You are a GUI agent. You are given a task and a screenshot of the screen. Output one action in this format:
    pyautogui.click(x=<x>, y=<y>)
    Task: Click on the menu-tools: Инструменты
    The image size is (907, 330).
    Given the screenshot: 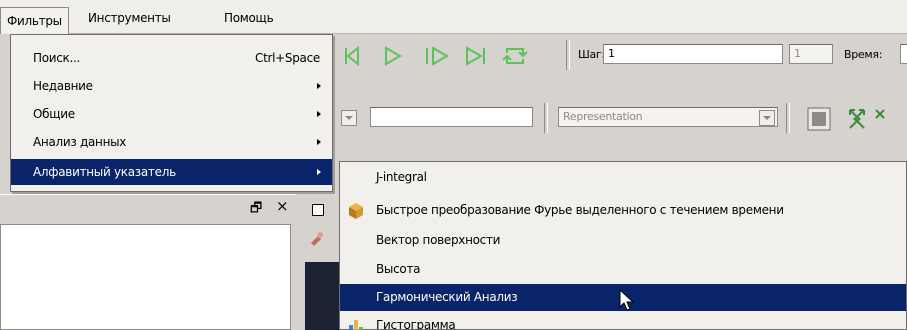 What is the action you would take?
    pyautogui.click(x=129, y=18)
    